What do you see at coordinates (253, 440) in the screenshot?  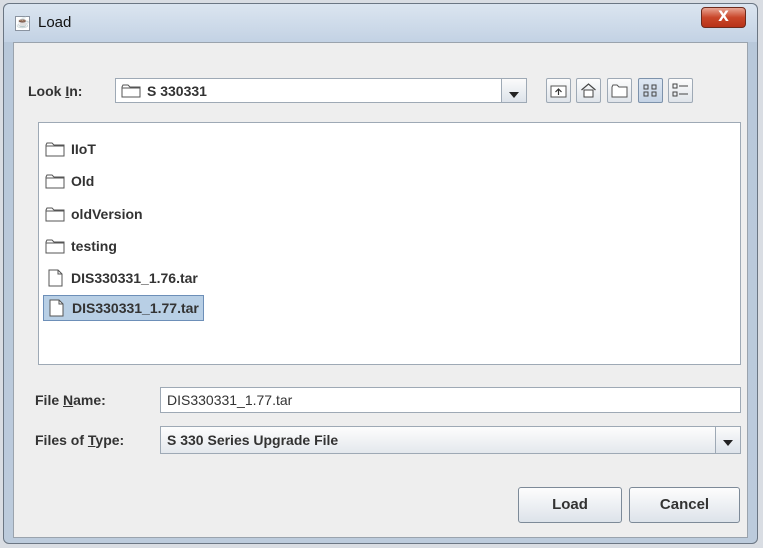 I see `file-type-value: S 330 Series Upgrade File` at bounding box center [253, 440].